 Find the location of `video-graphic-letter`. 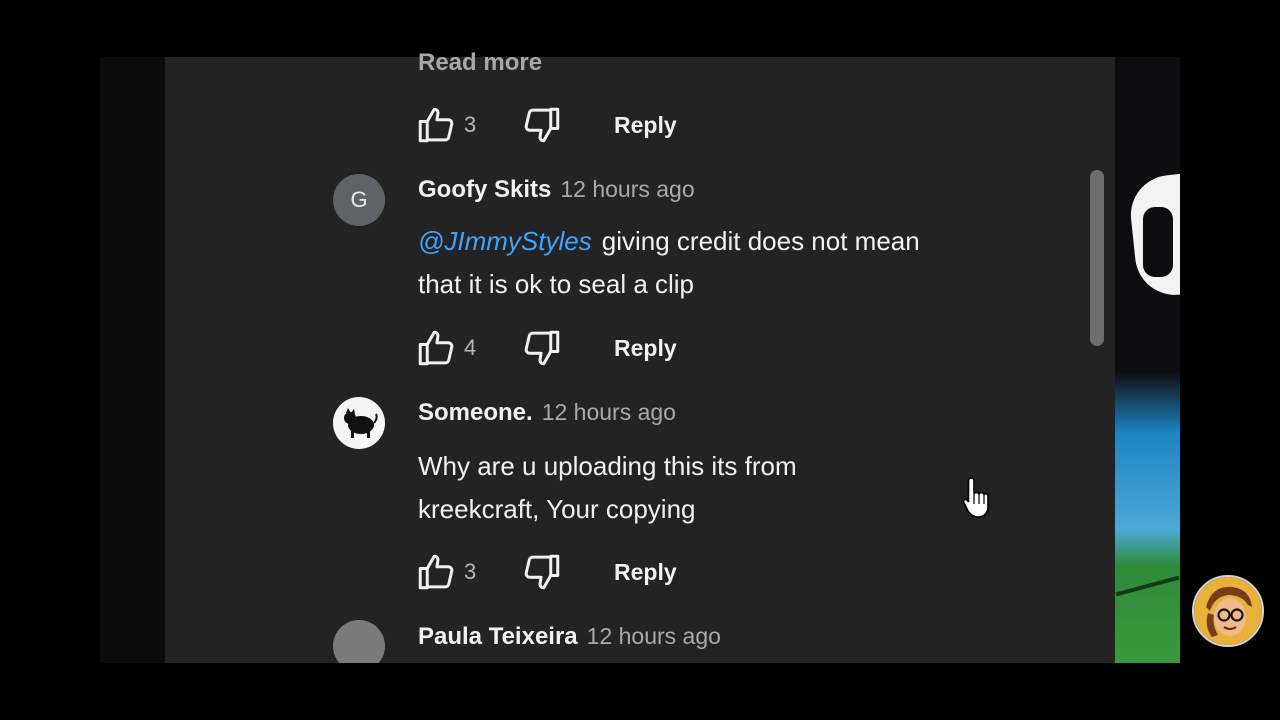

video-graphic-letter is located at coordinates (1158, 242).